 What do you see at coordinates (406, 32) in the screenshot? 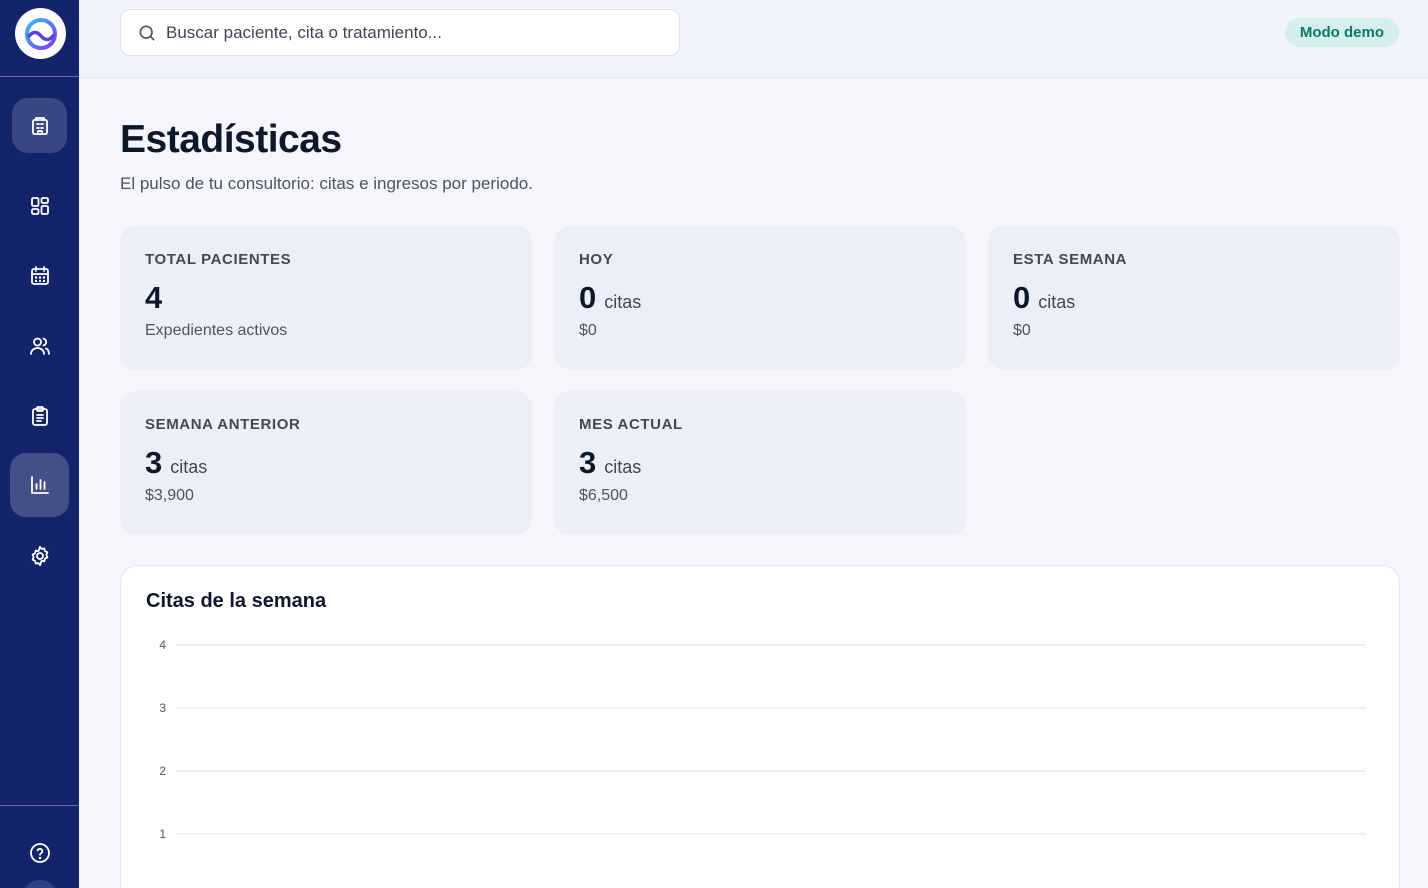
I see `search-input` at bounding box center [406, 32].